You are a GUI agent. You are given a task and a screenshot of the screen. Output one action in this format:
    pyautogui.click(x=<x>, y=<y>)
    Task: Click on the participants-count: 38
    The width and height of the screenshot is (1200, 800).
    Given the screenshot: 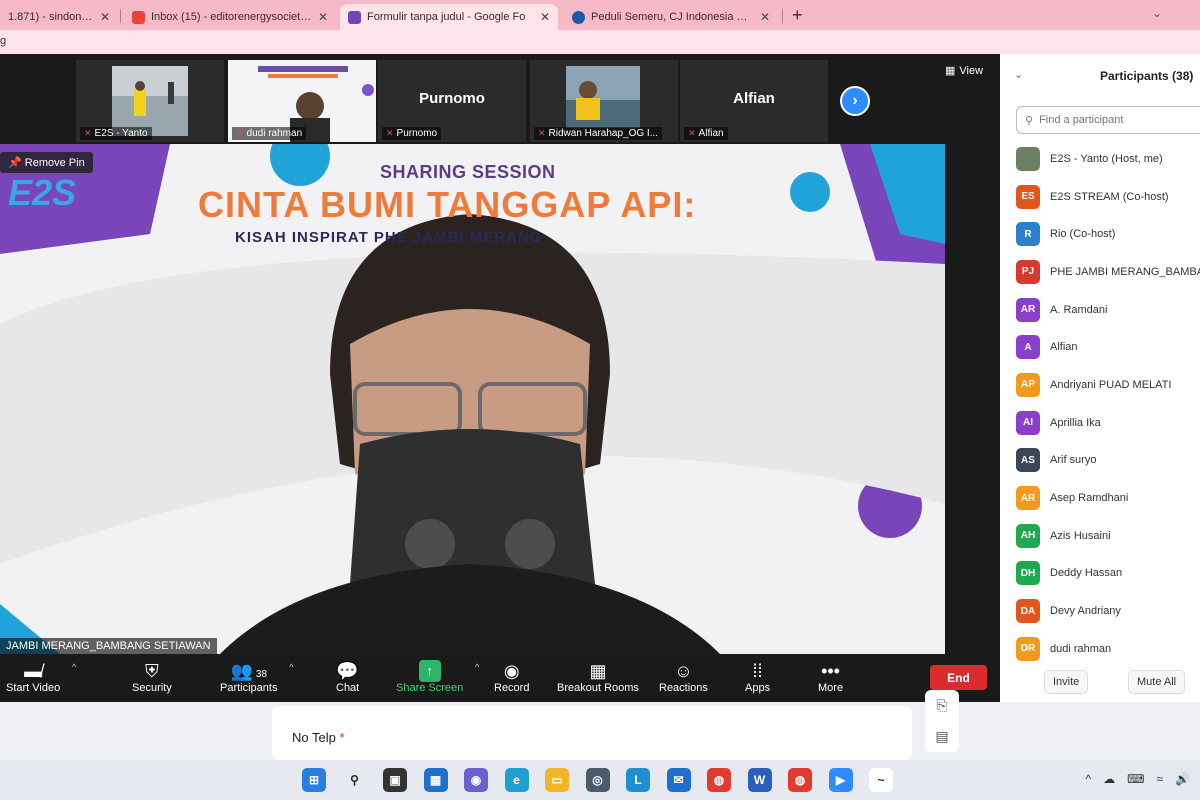 What is the action you would take?
    pyautogui.click(x=261, y=674)
    